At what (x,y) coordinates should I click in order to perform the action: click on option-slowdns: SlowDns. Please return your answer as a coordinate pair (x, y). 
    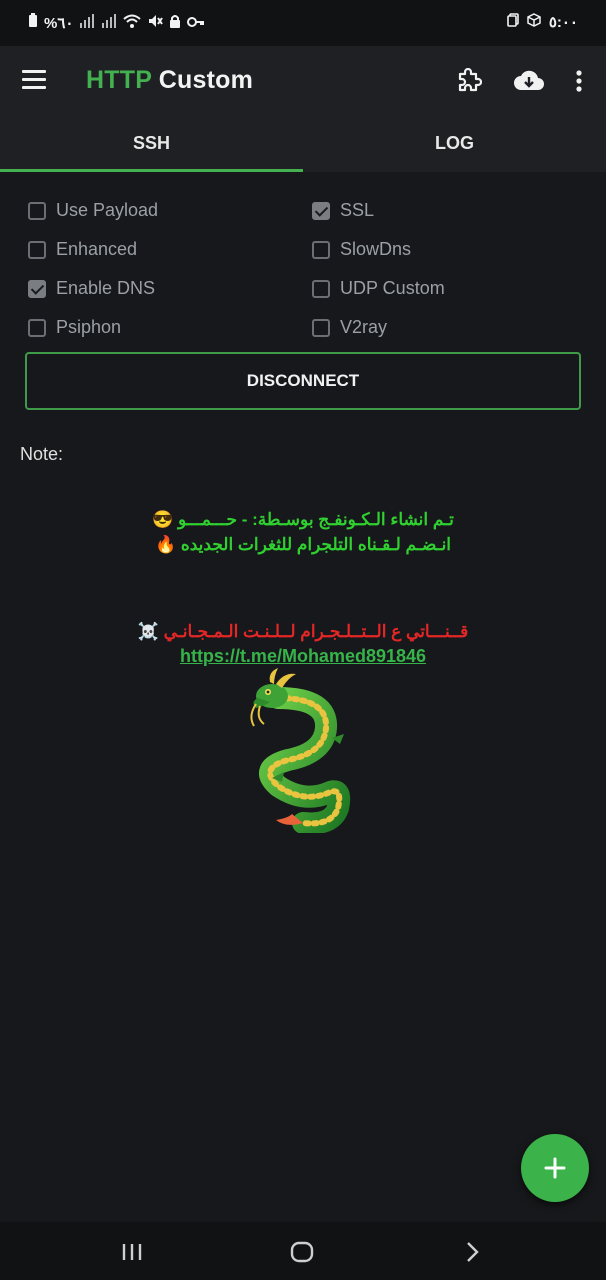
    Looking at the image, I should click on (361, 249).